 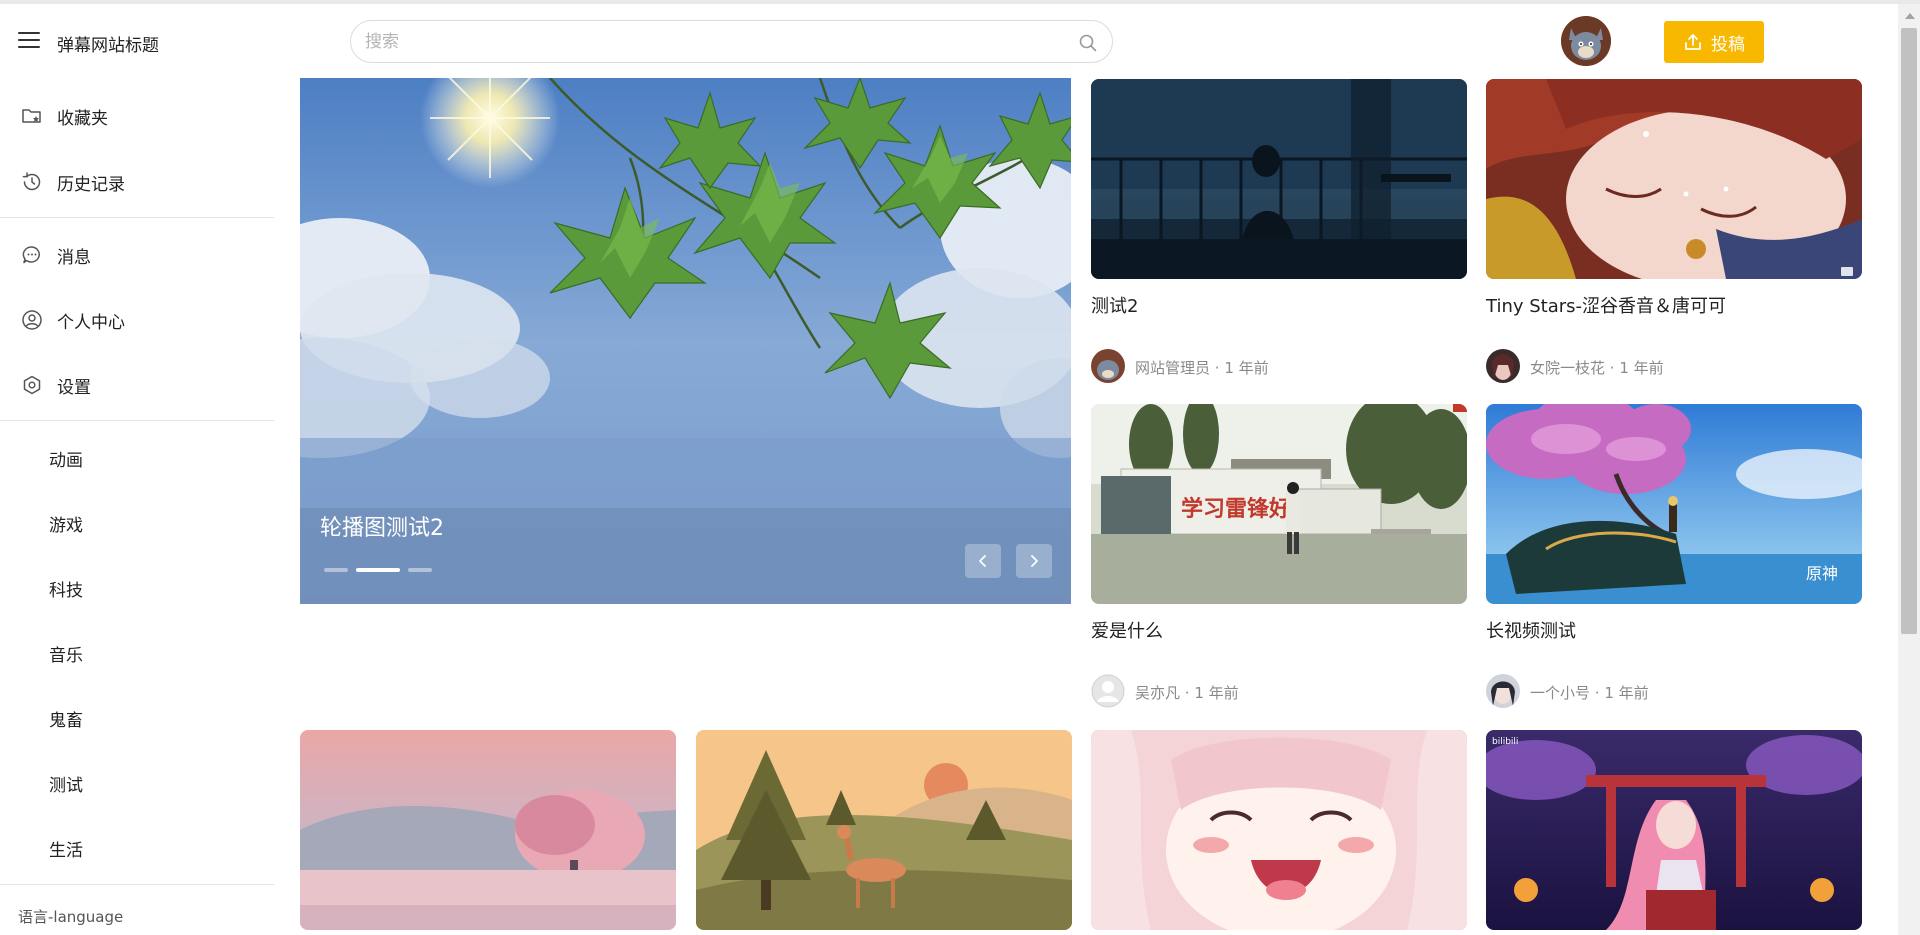 What do you see at coordinates (74, 257) in the screenshot?
I see `sidebar-item-label: 消息` at bounding box center [74, 257].